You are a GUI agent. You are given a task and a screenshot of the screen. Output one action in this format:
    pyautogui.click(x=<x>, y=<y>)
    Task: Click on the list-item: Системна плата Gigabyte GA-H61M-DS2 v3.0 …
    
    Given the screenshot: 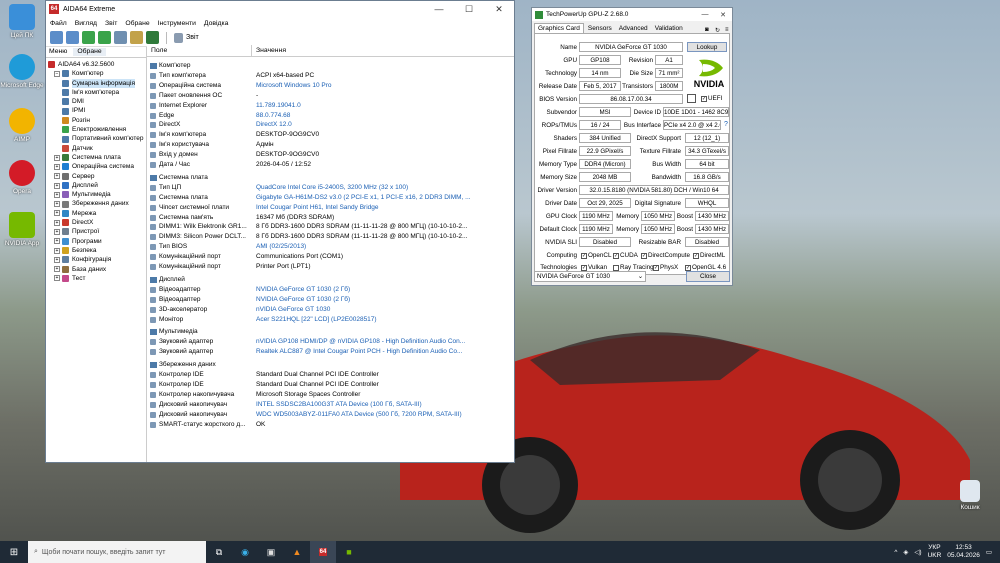 What is the action you would take?
    pyautogui.click(x=330, y=198)
    